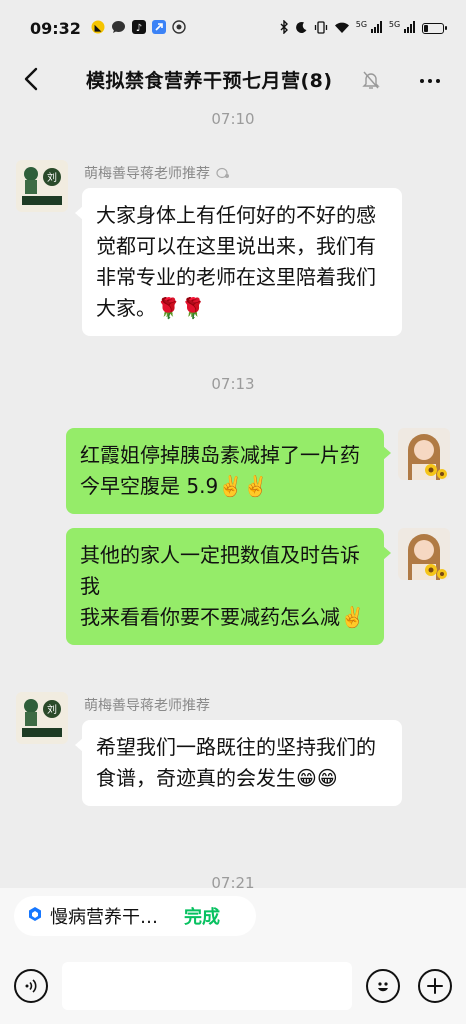  What do you see at coordinates (402, 28) in the screenshot?
I see `signal-5g-icon-2: 5G` at bounding box center [402, 28].